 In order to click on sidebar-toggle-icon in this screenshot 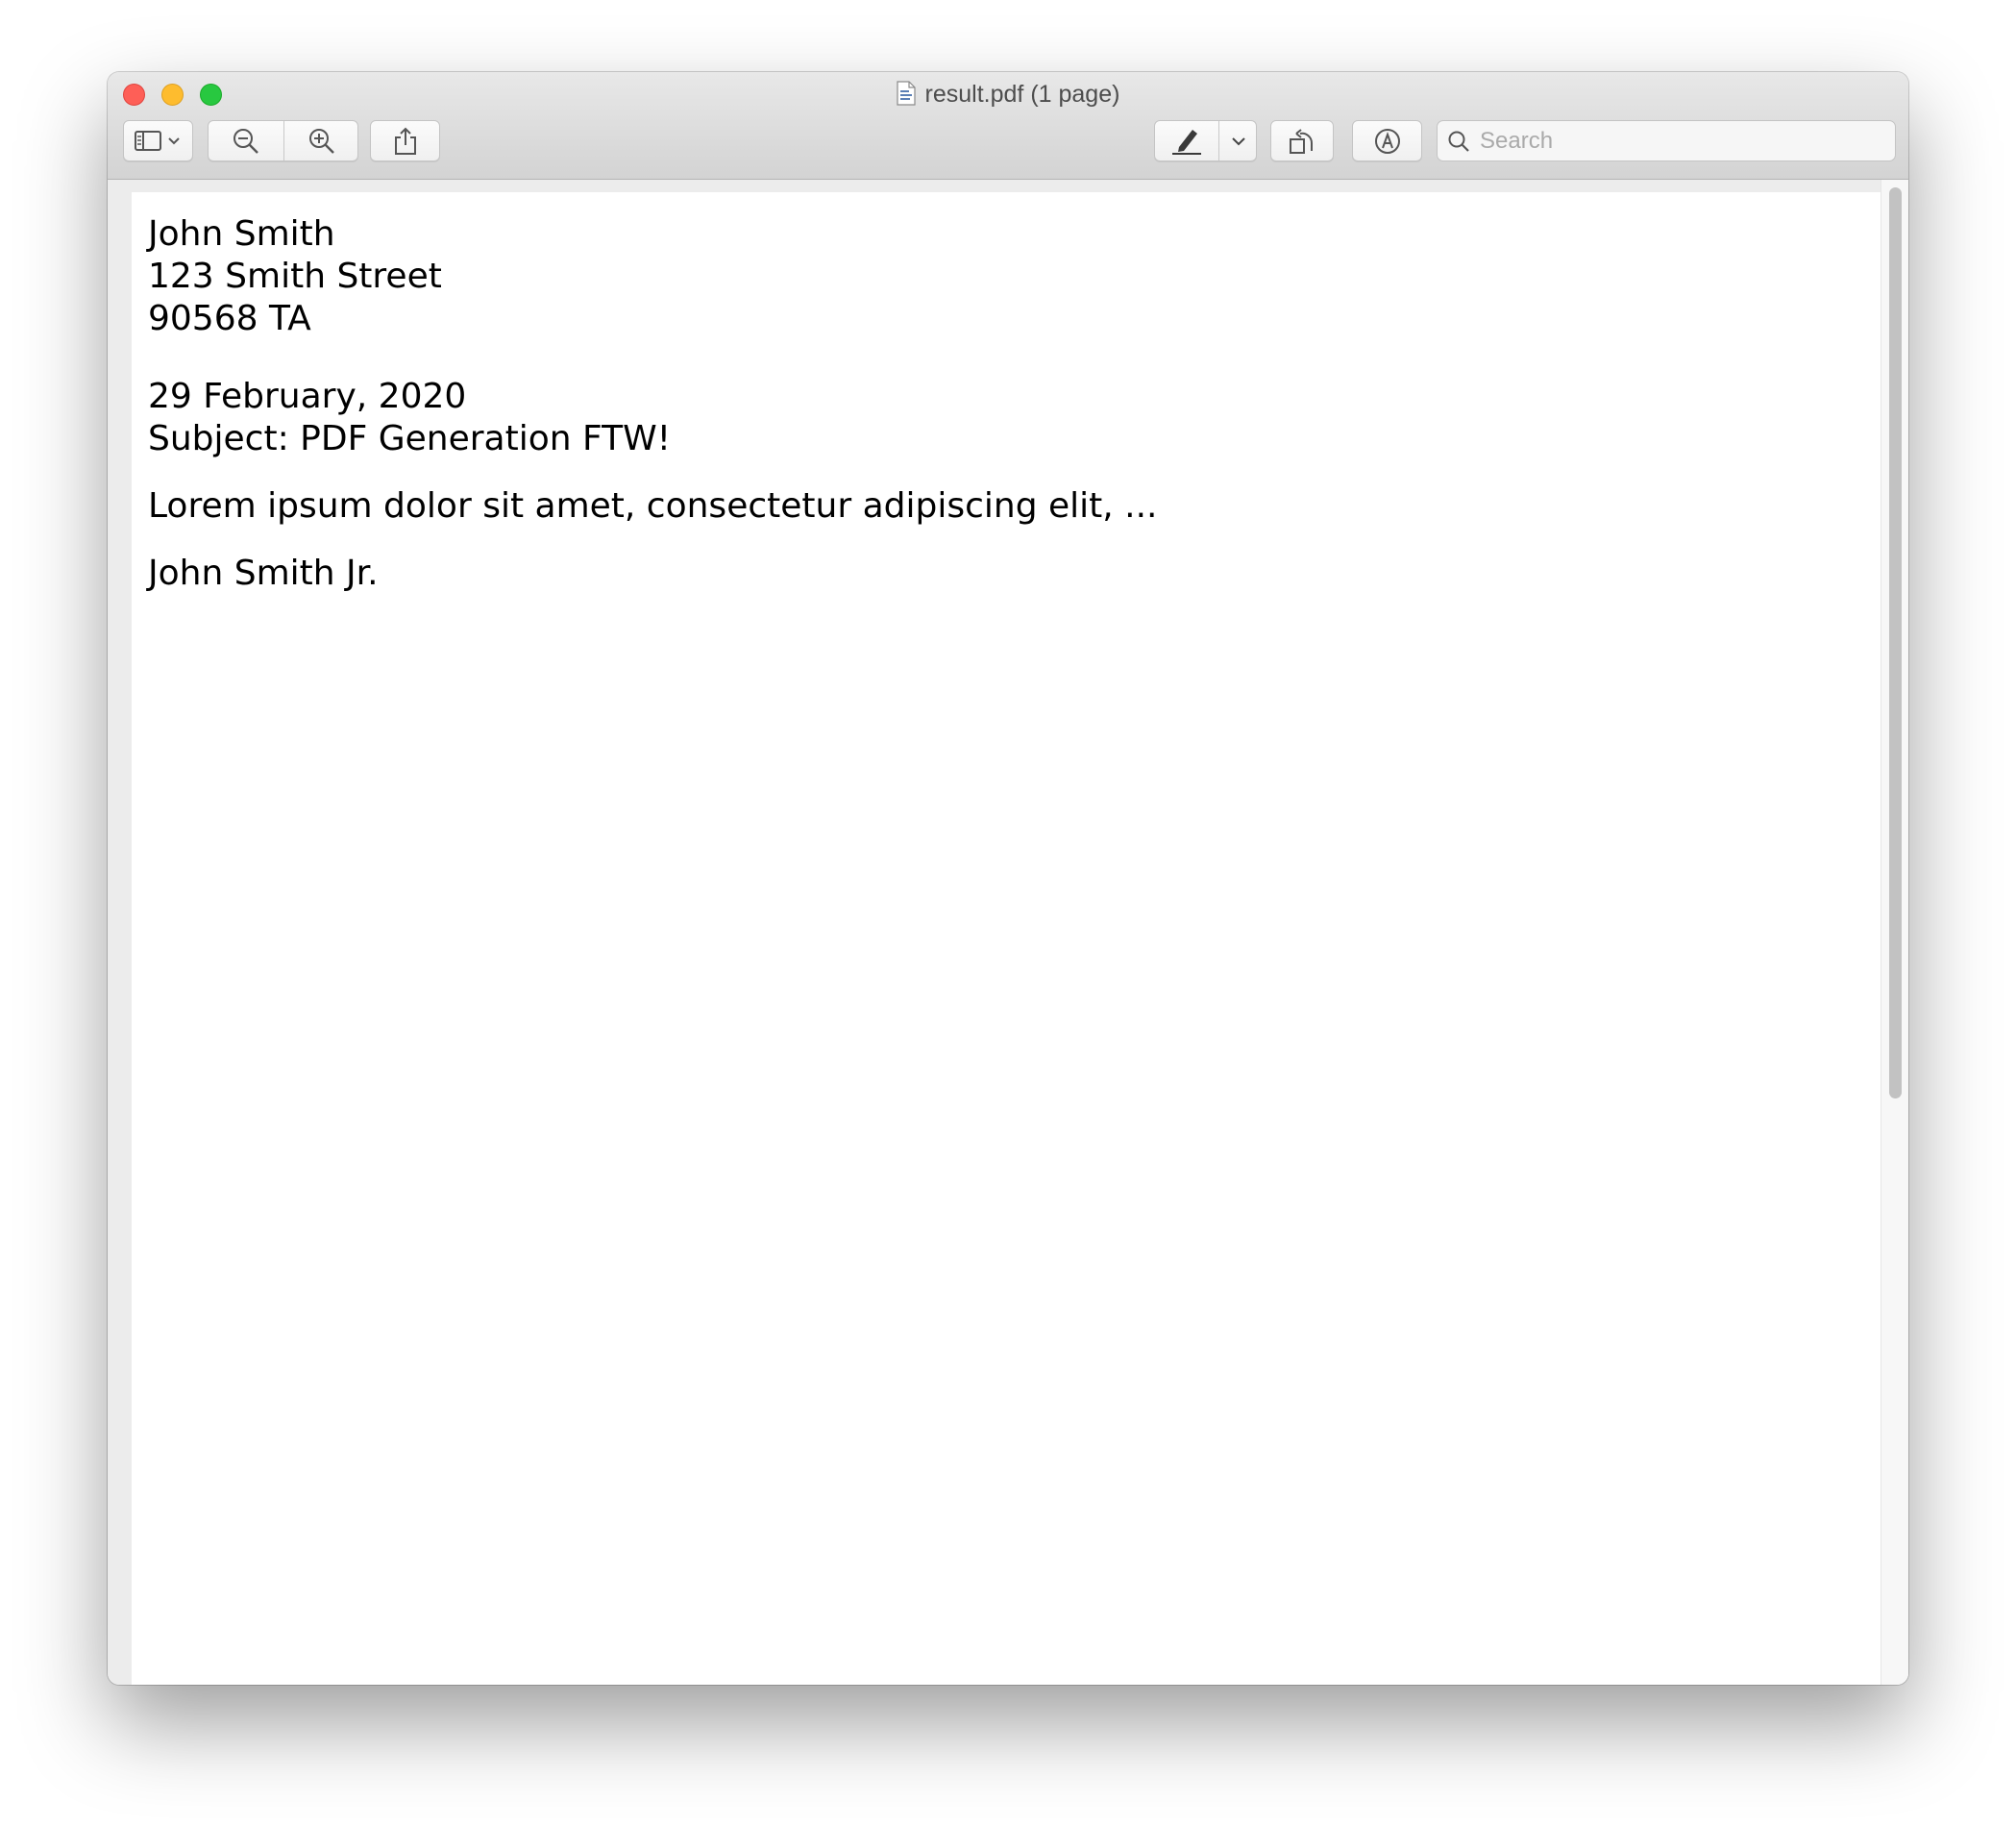, I will do `click(159, 141)`.